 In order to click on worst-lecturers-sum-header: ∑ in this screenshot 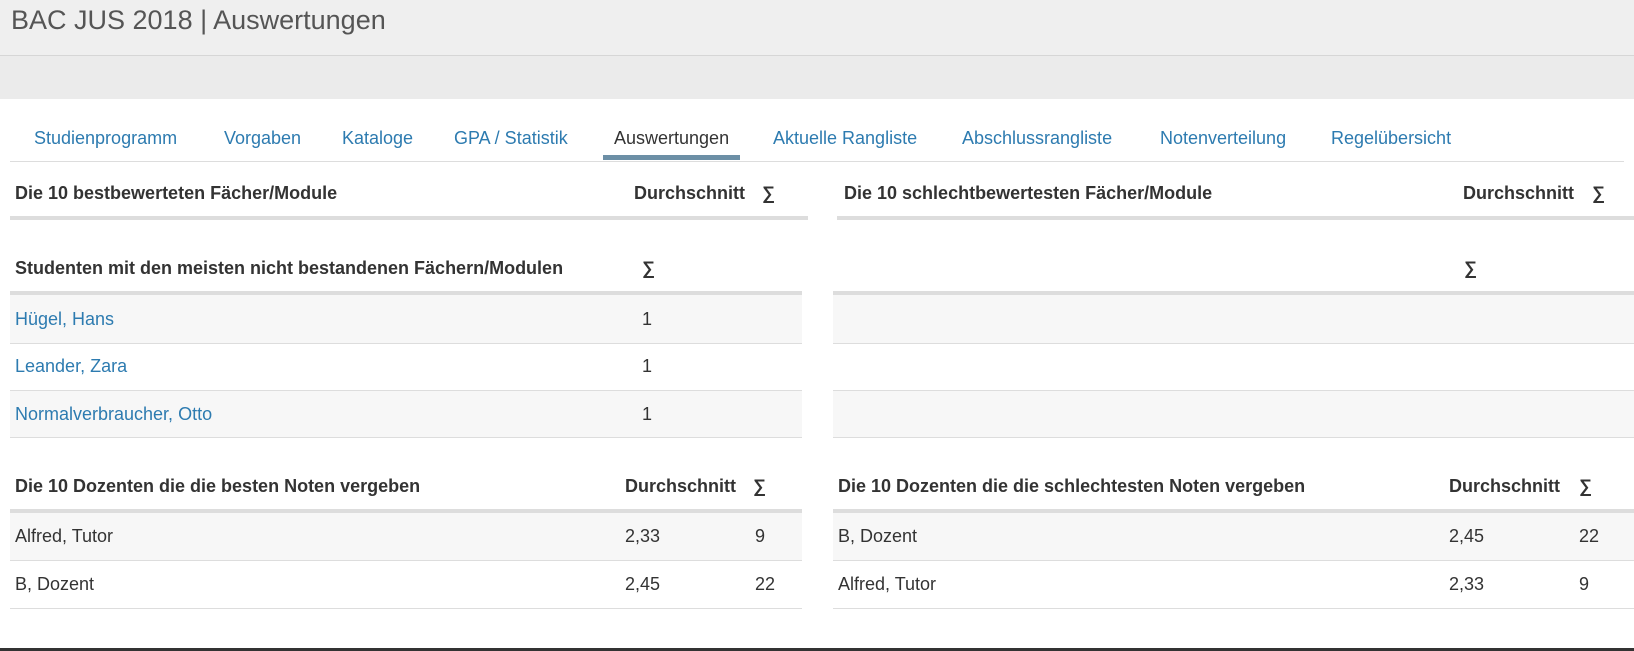, I will do `click(1585, 486)`.